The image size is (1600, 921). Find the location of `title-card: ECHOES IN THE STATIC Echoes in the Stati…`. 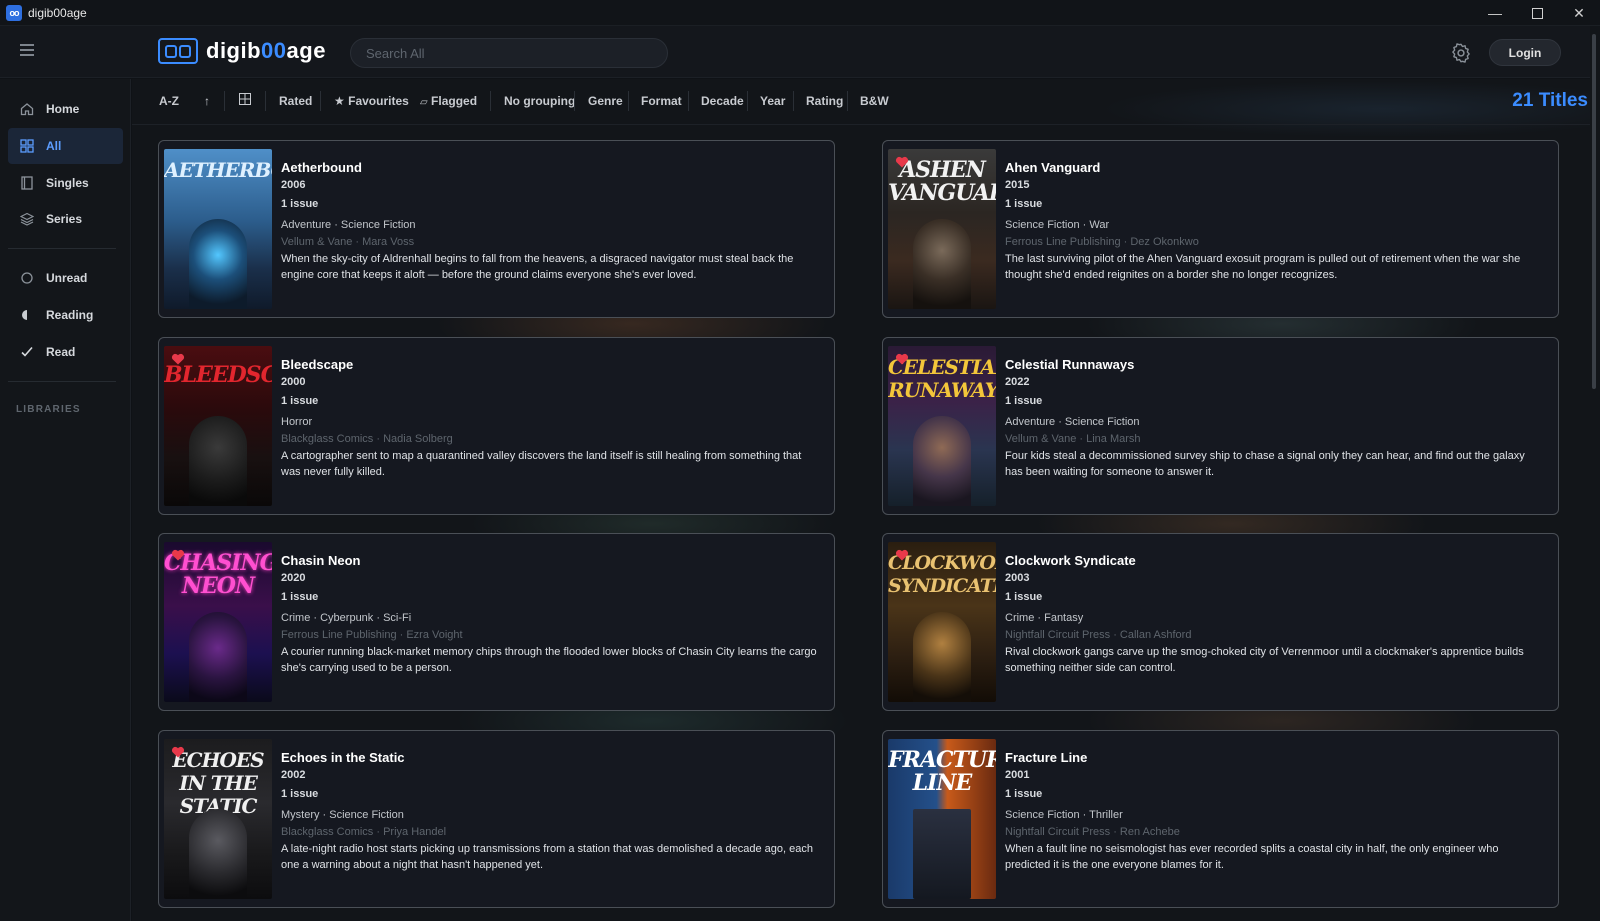

title-card: ECHOES IN THE STATIC Echoes in the Stati… is located at coordinates (496, 819).